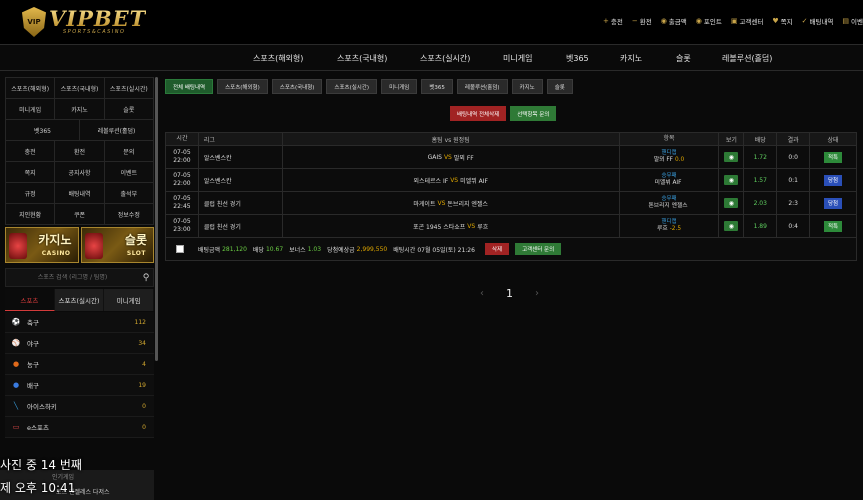 The width and height of the screenshot is (863, 500). I want to click on sport-tab: 미니게임, so click(129, 300).